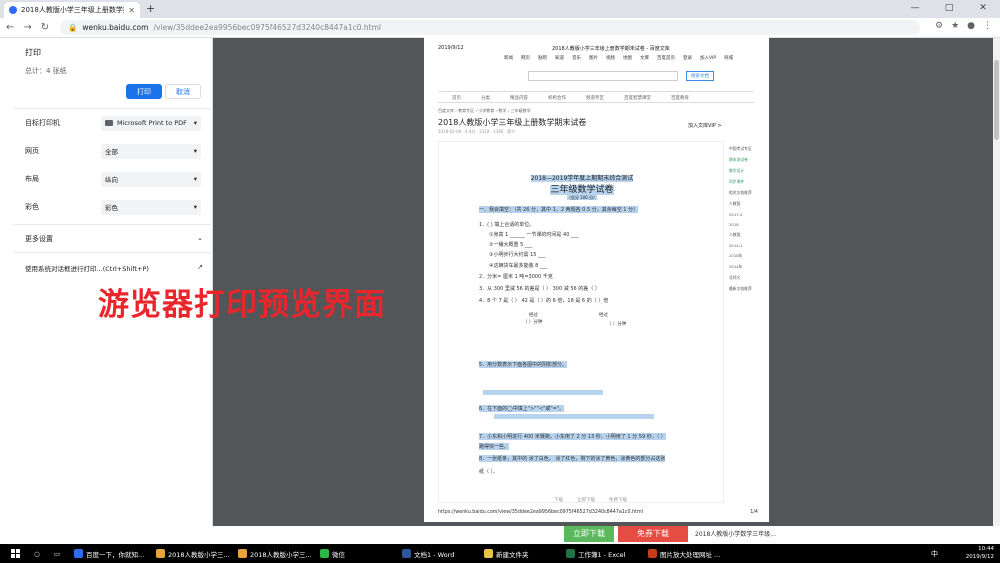  I want to click on new-tab-icon: +, so click(150, 8).